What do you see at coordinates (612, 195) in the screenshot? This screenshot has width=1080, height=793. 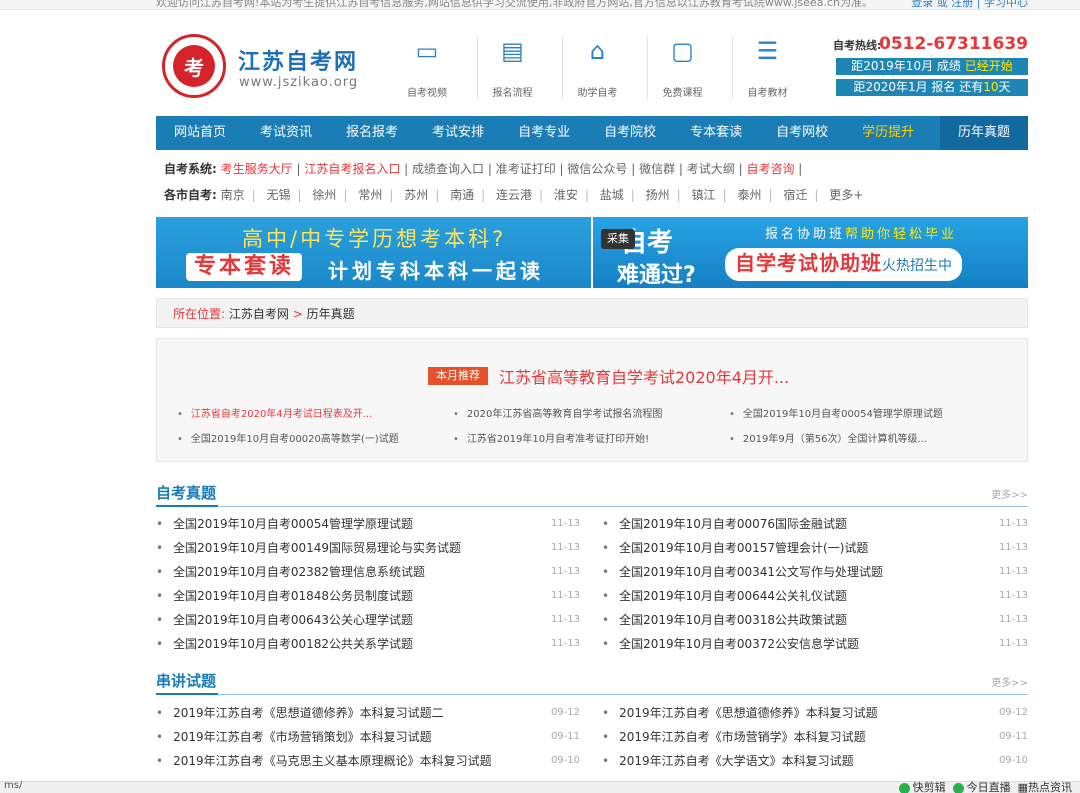 I see `city-link: 盐城` at bounding box center [612, 195].